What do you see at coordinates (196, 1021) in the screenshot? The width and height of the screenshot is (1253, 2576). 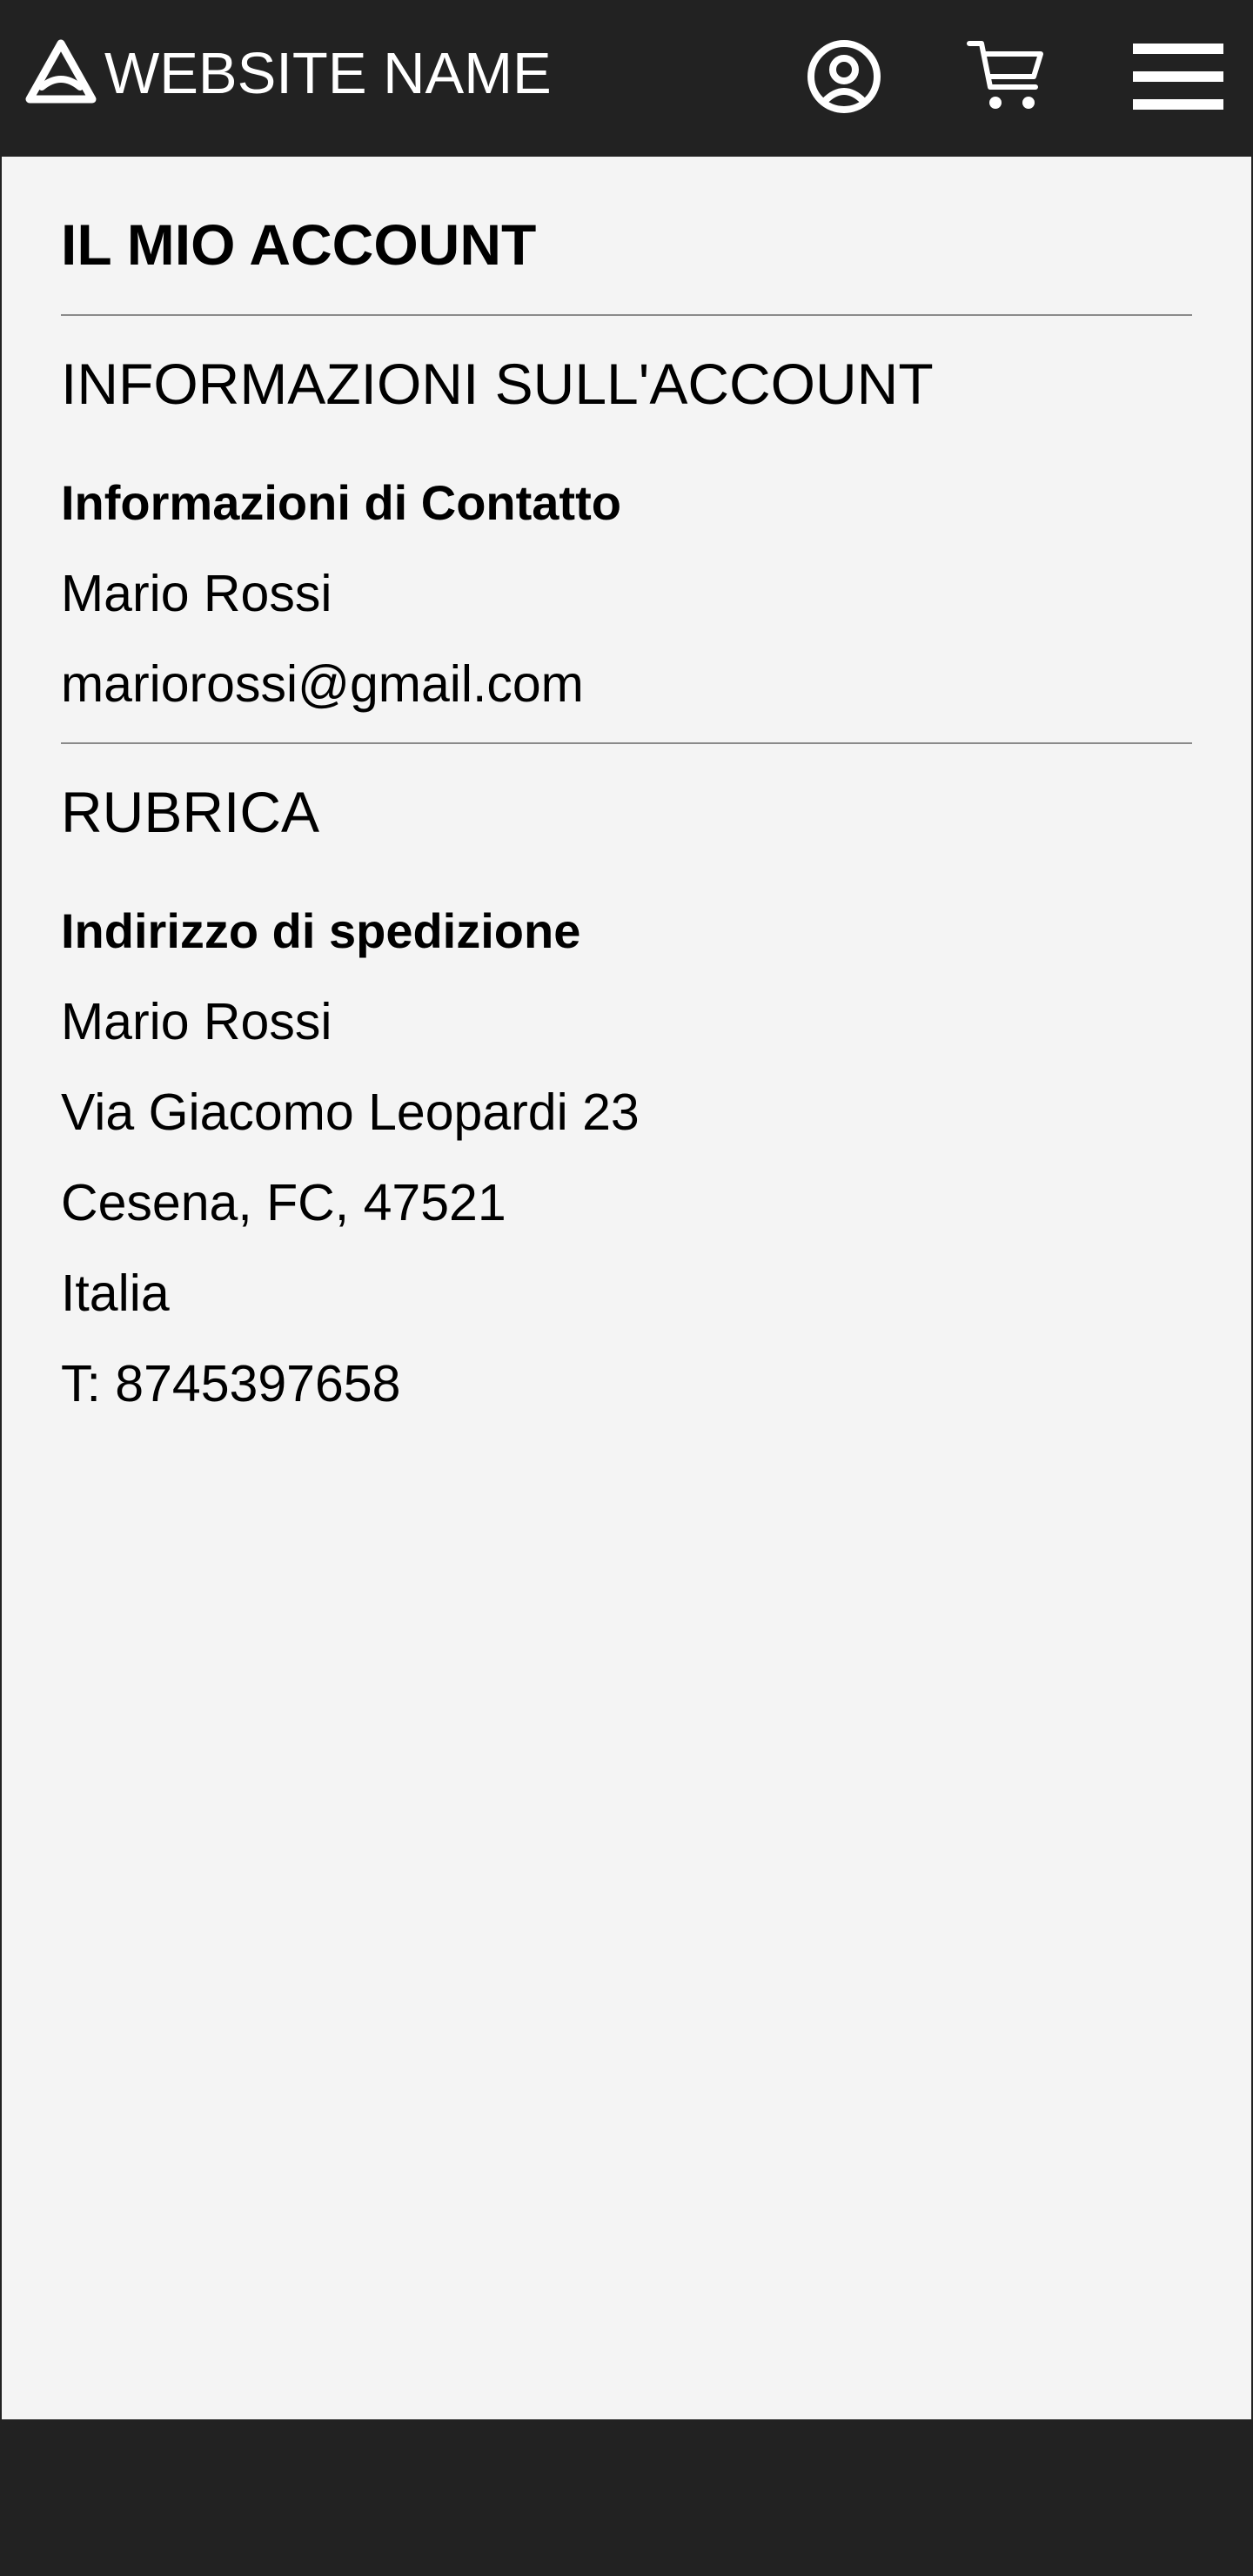 I see `shipping-name: Mario Rossi` at bounding box center [196, 1021].